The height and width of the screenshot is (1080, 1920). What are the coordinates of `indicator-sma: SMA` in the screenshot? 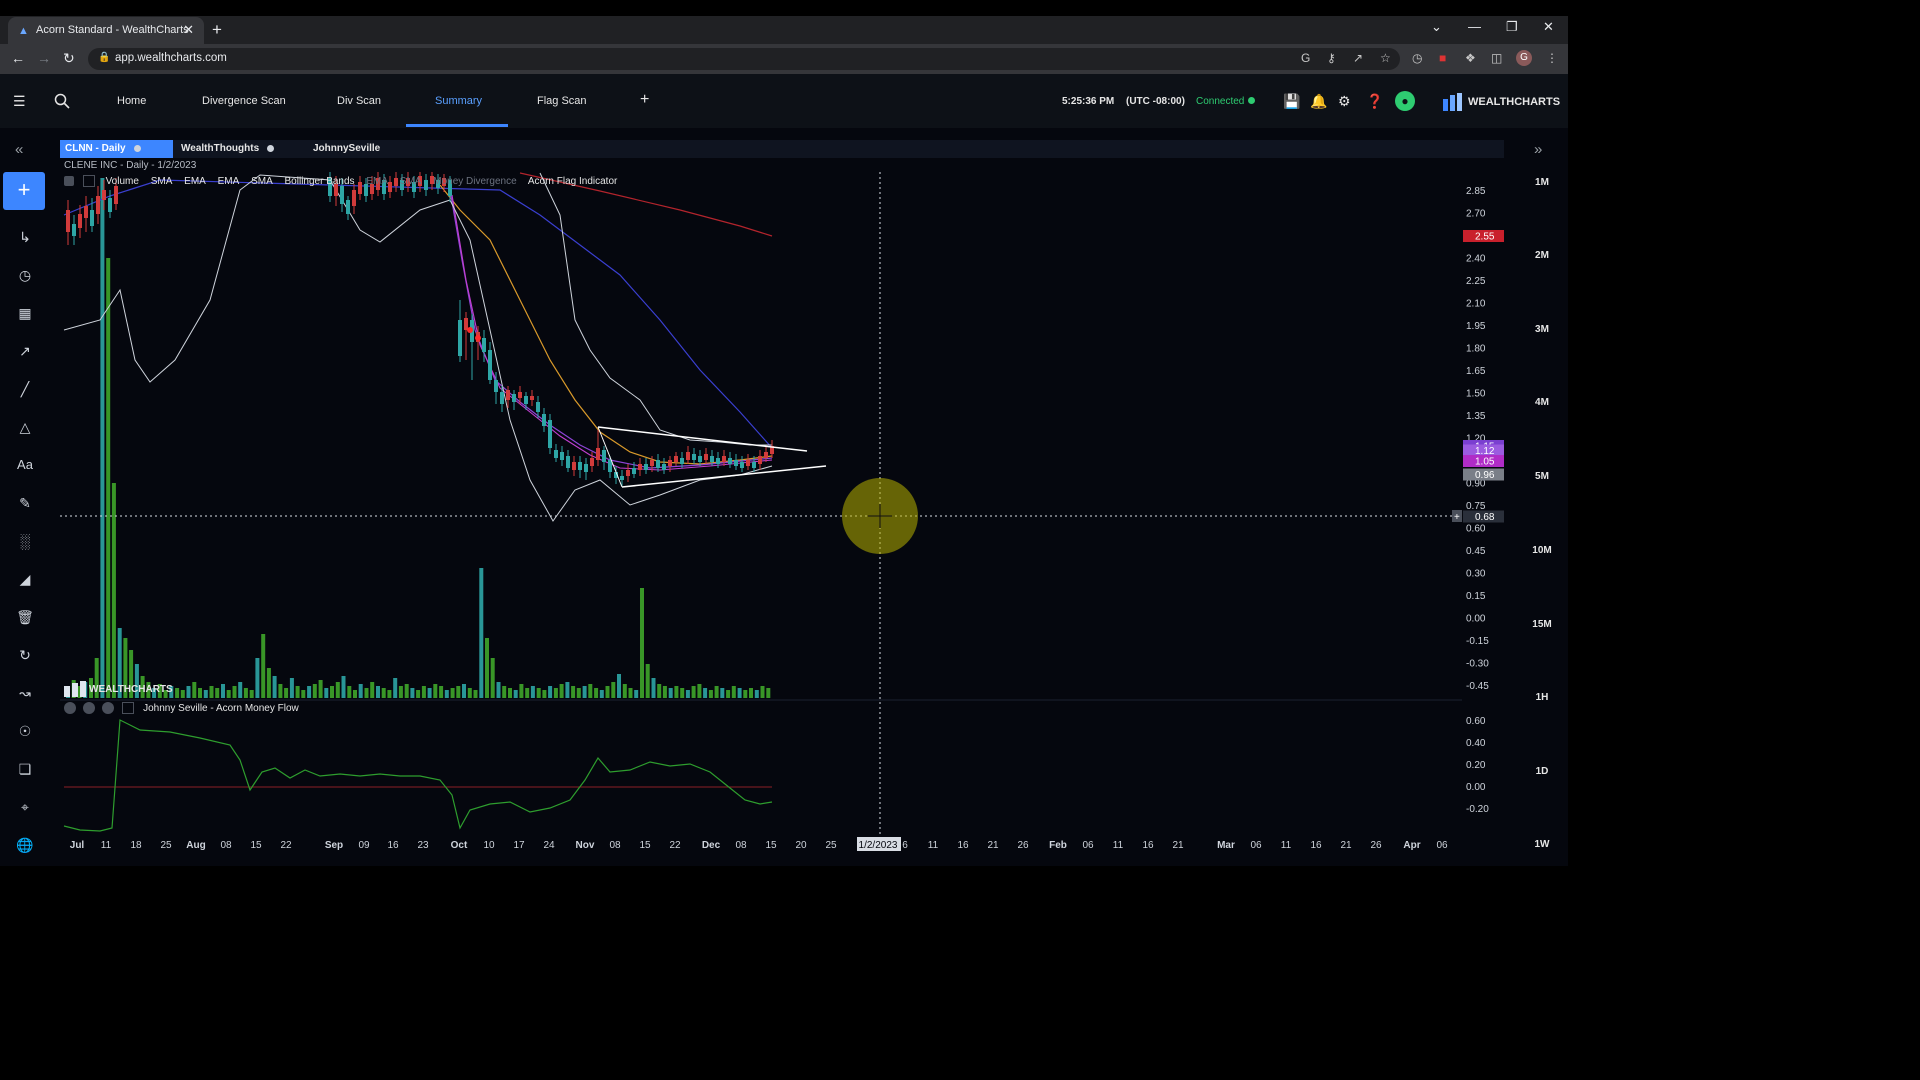 It's located at (162, 181).